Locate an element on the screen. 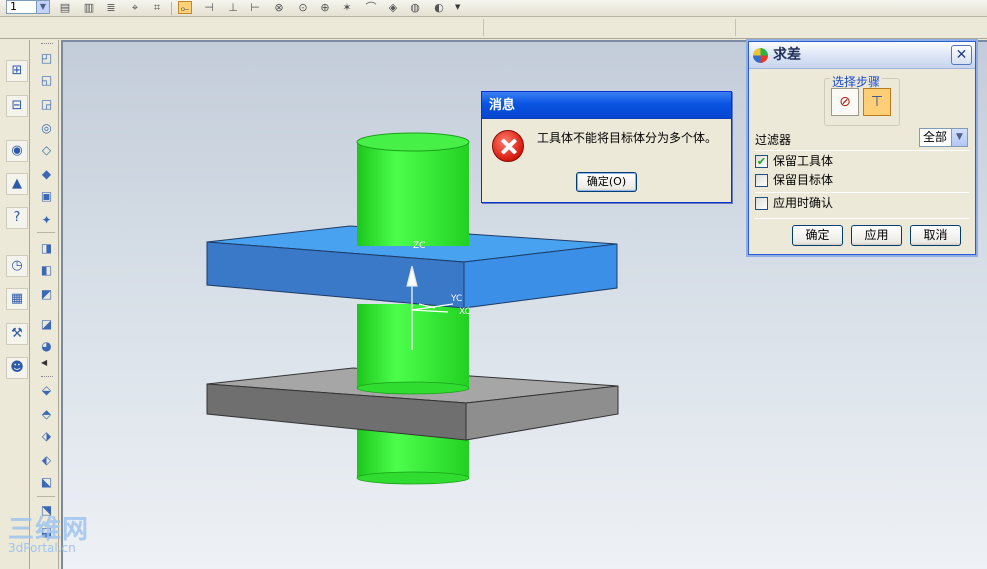 The width and height of the screenshot is (987, 569). process-studio-icon: ⚒ is located at coordinates (17, 334).